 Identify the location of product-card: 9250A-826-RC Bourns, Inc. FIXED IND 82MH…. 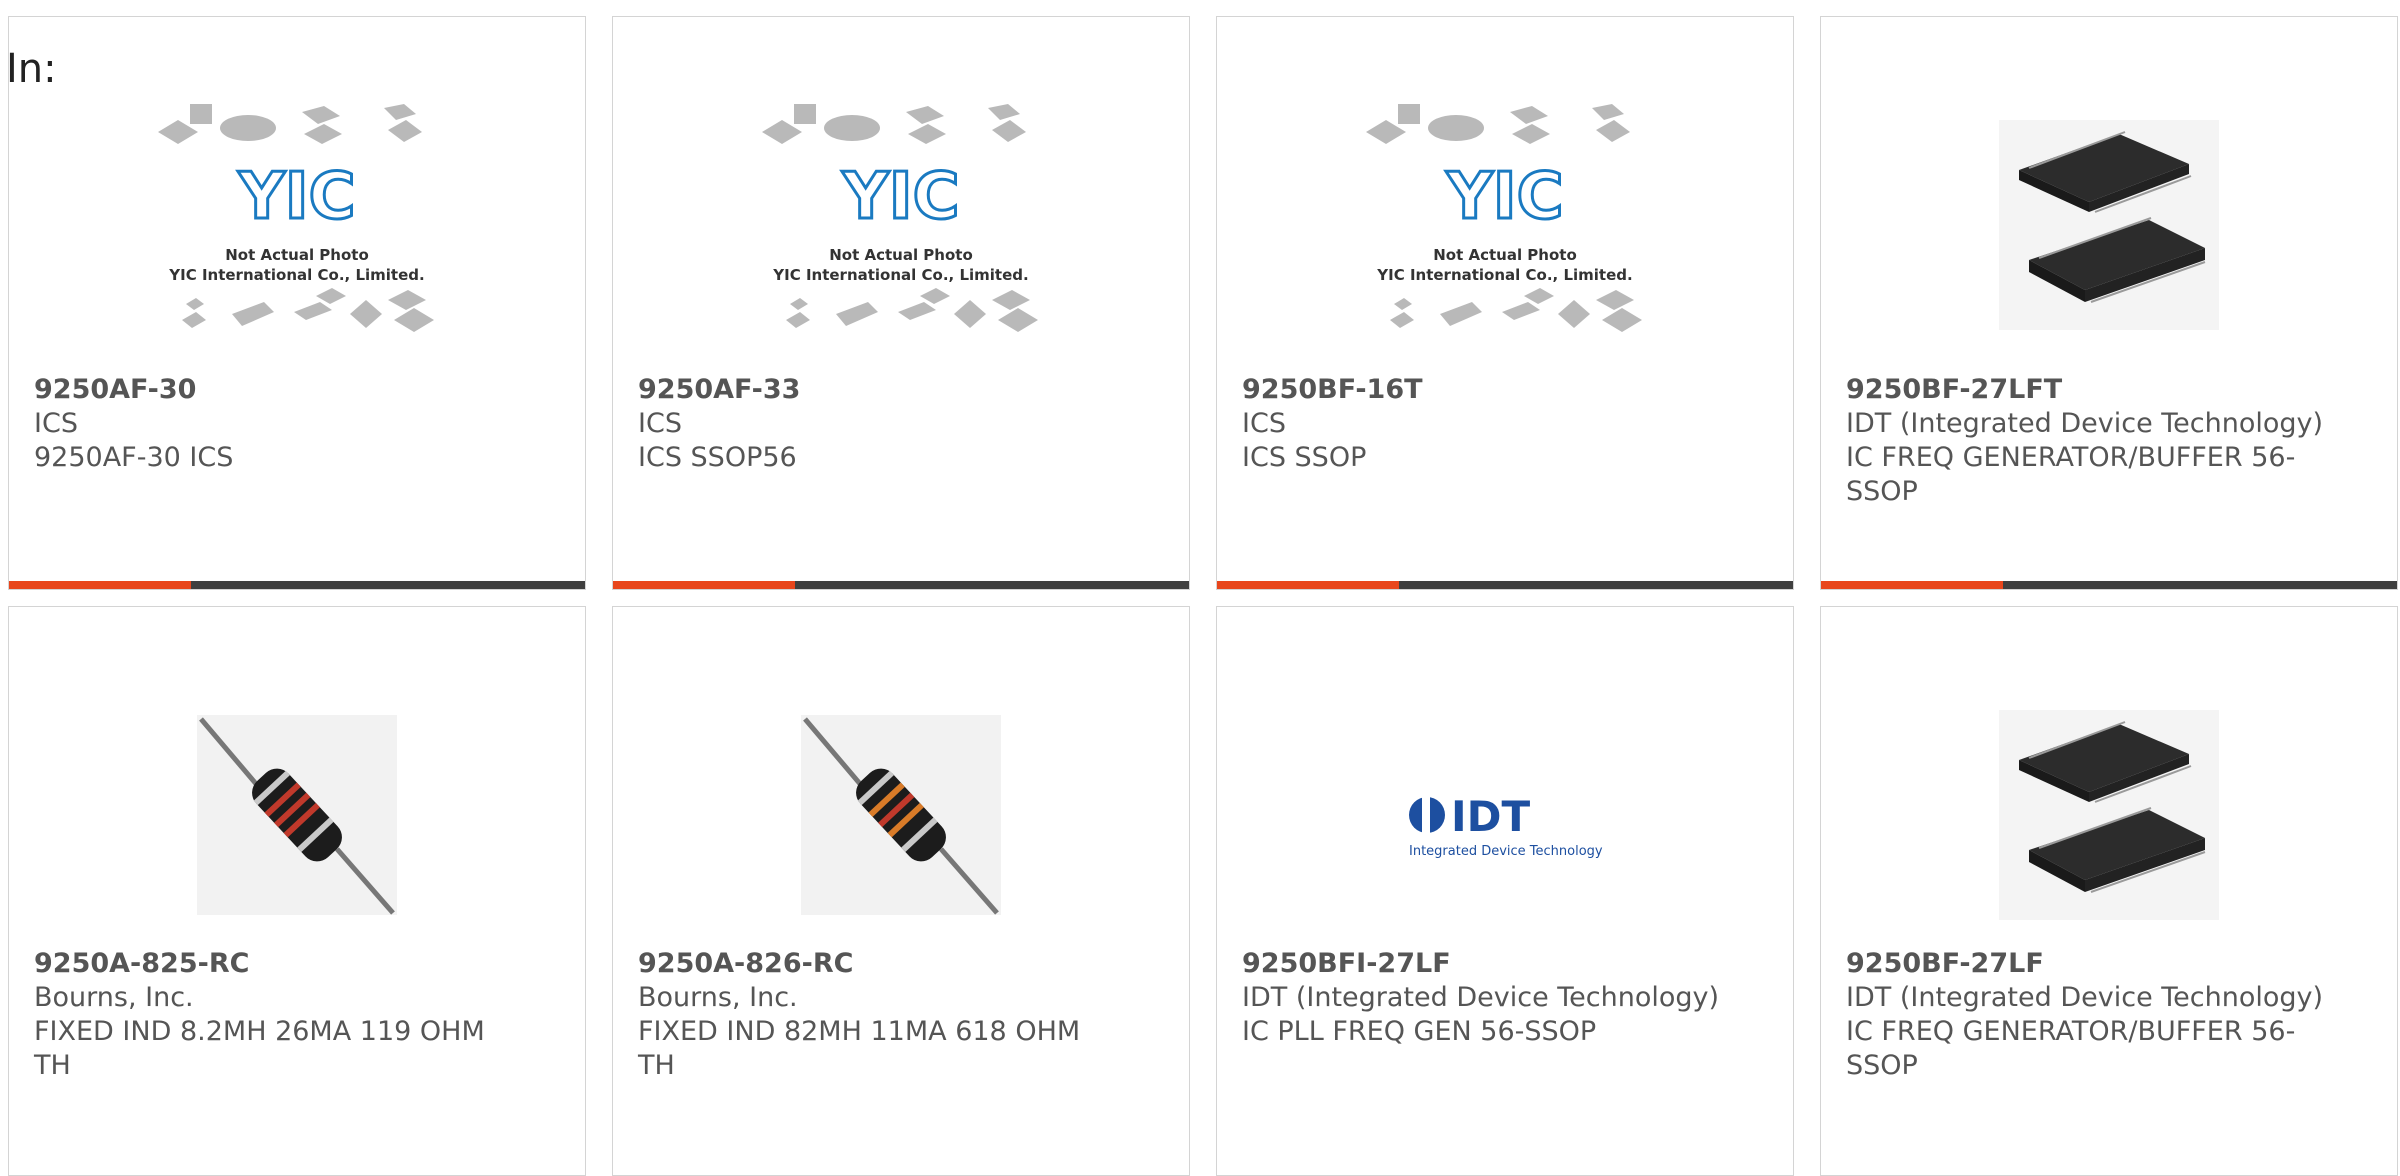
(901, 891).